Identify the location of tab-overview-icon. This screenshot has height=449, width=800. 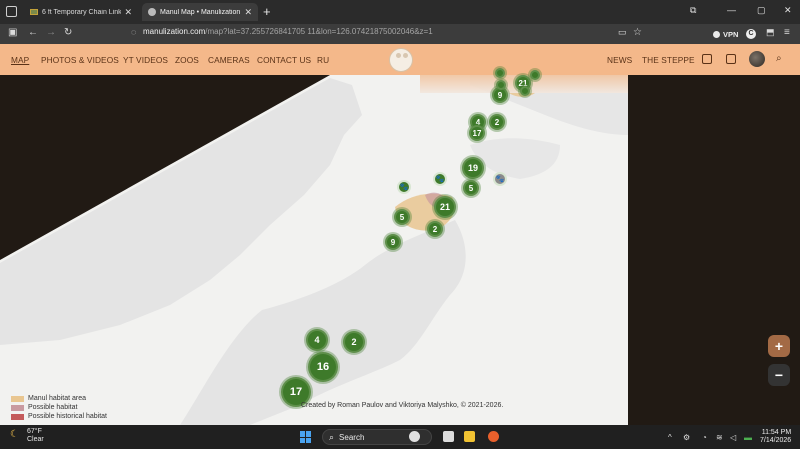
(11, 11).